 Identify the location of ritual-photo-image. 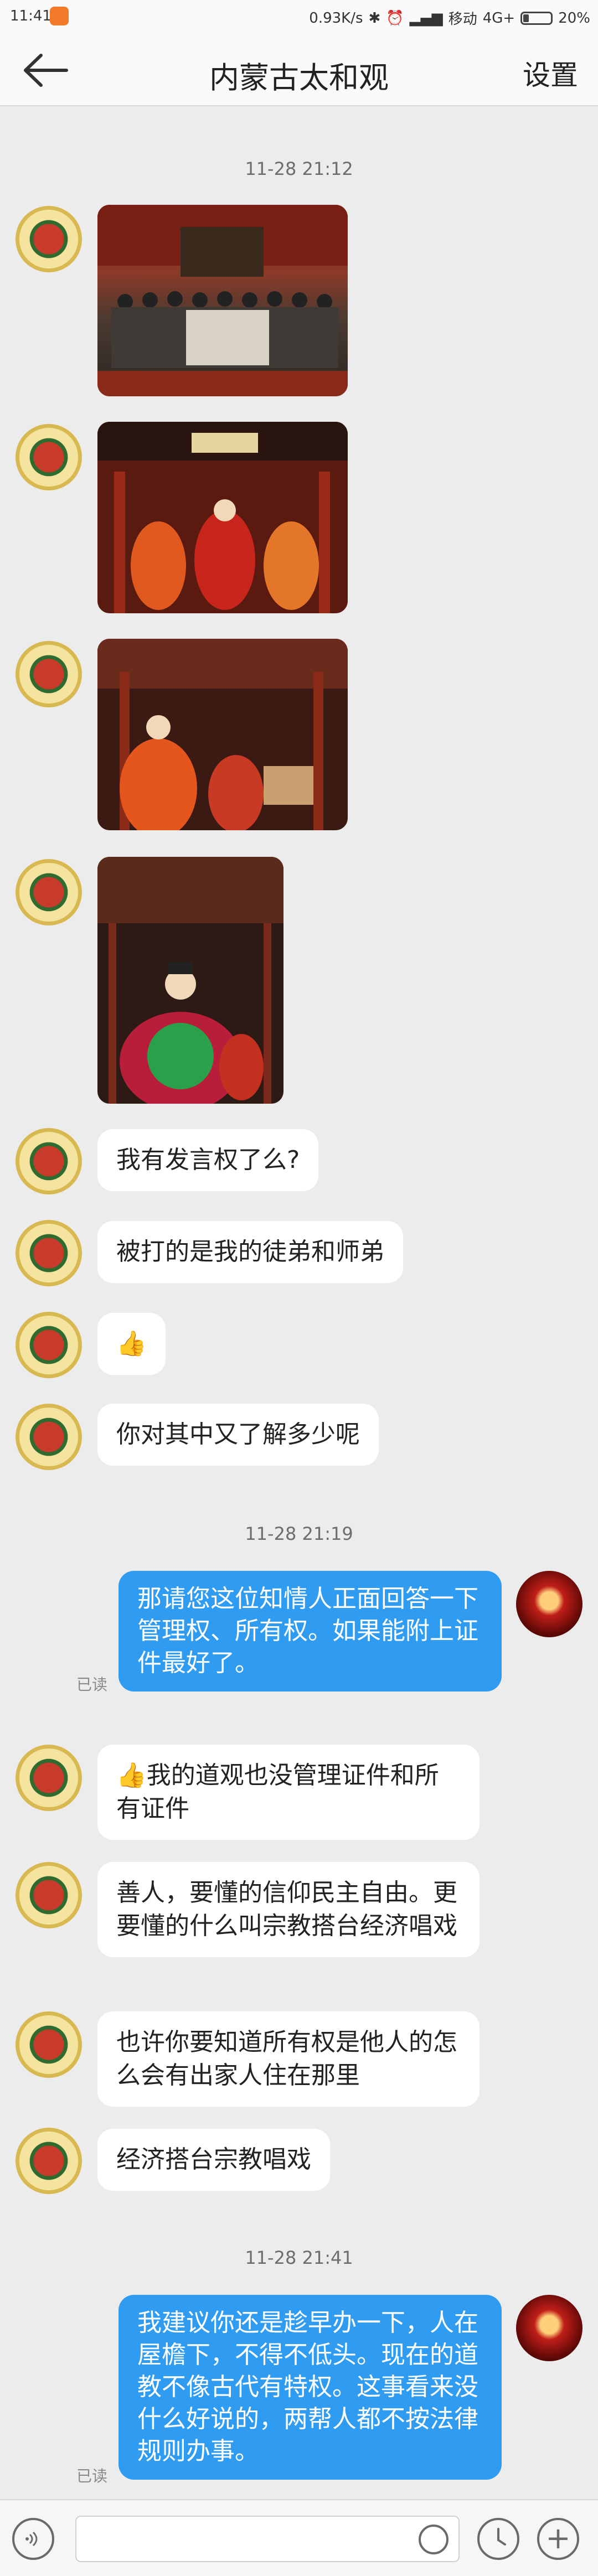
(222, 734).